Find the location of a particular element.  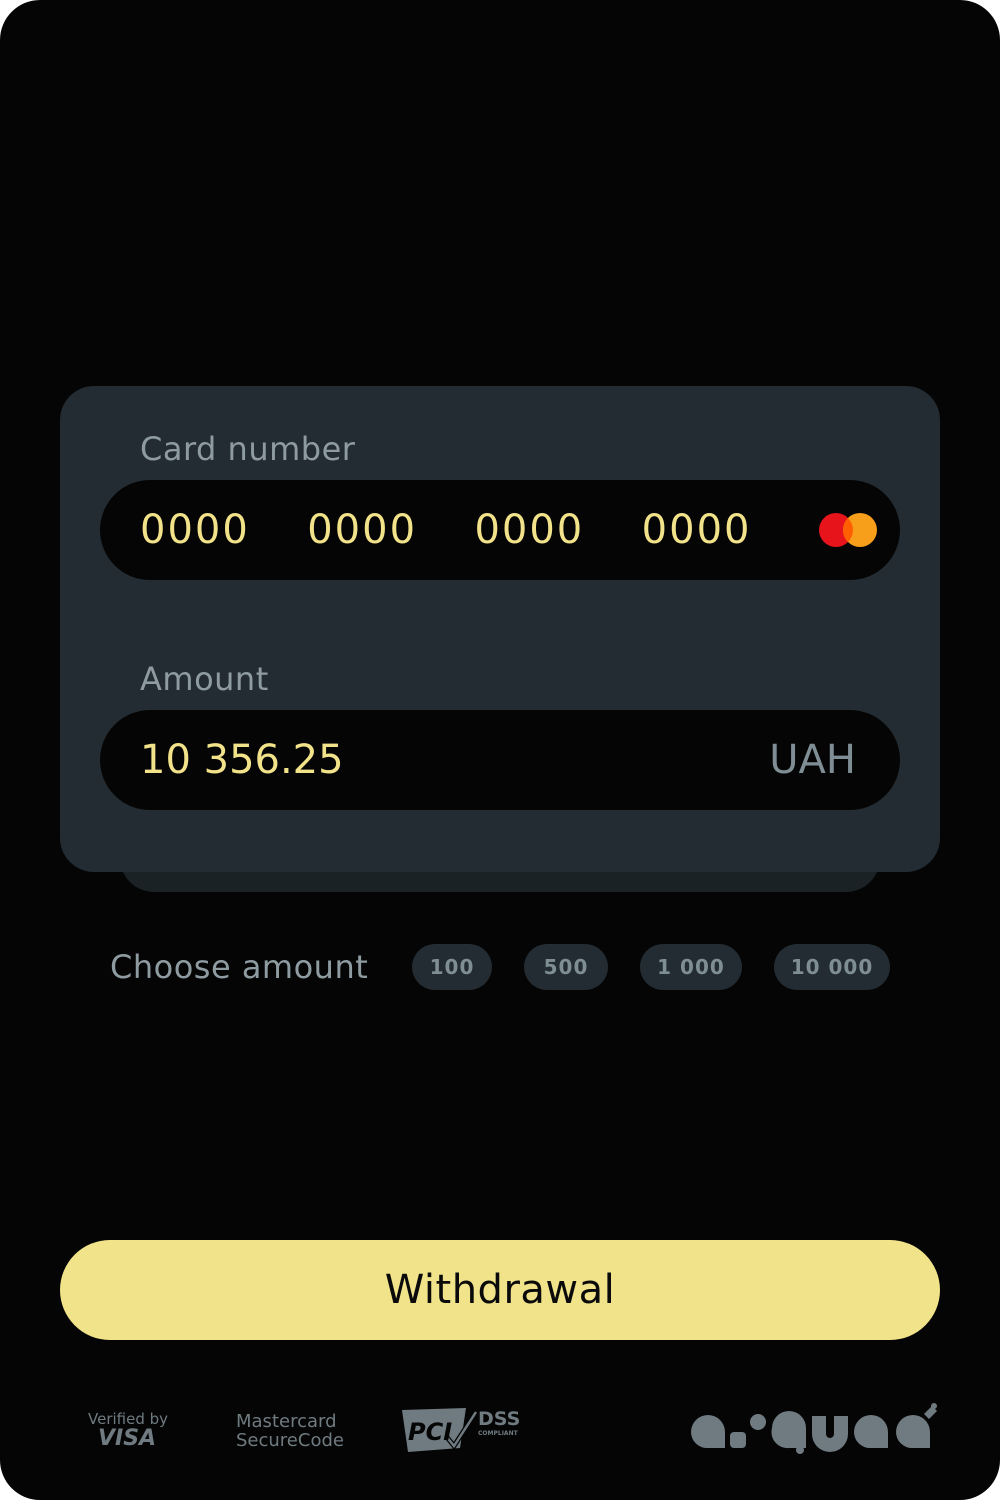

card-number-input: 0000 0000 0000 0000 is located at coordinates (500, 530).